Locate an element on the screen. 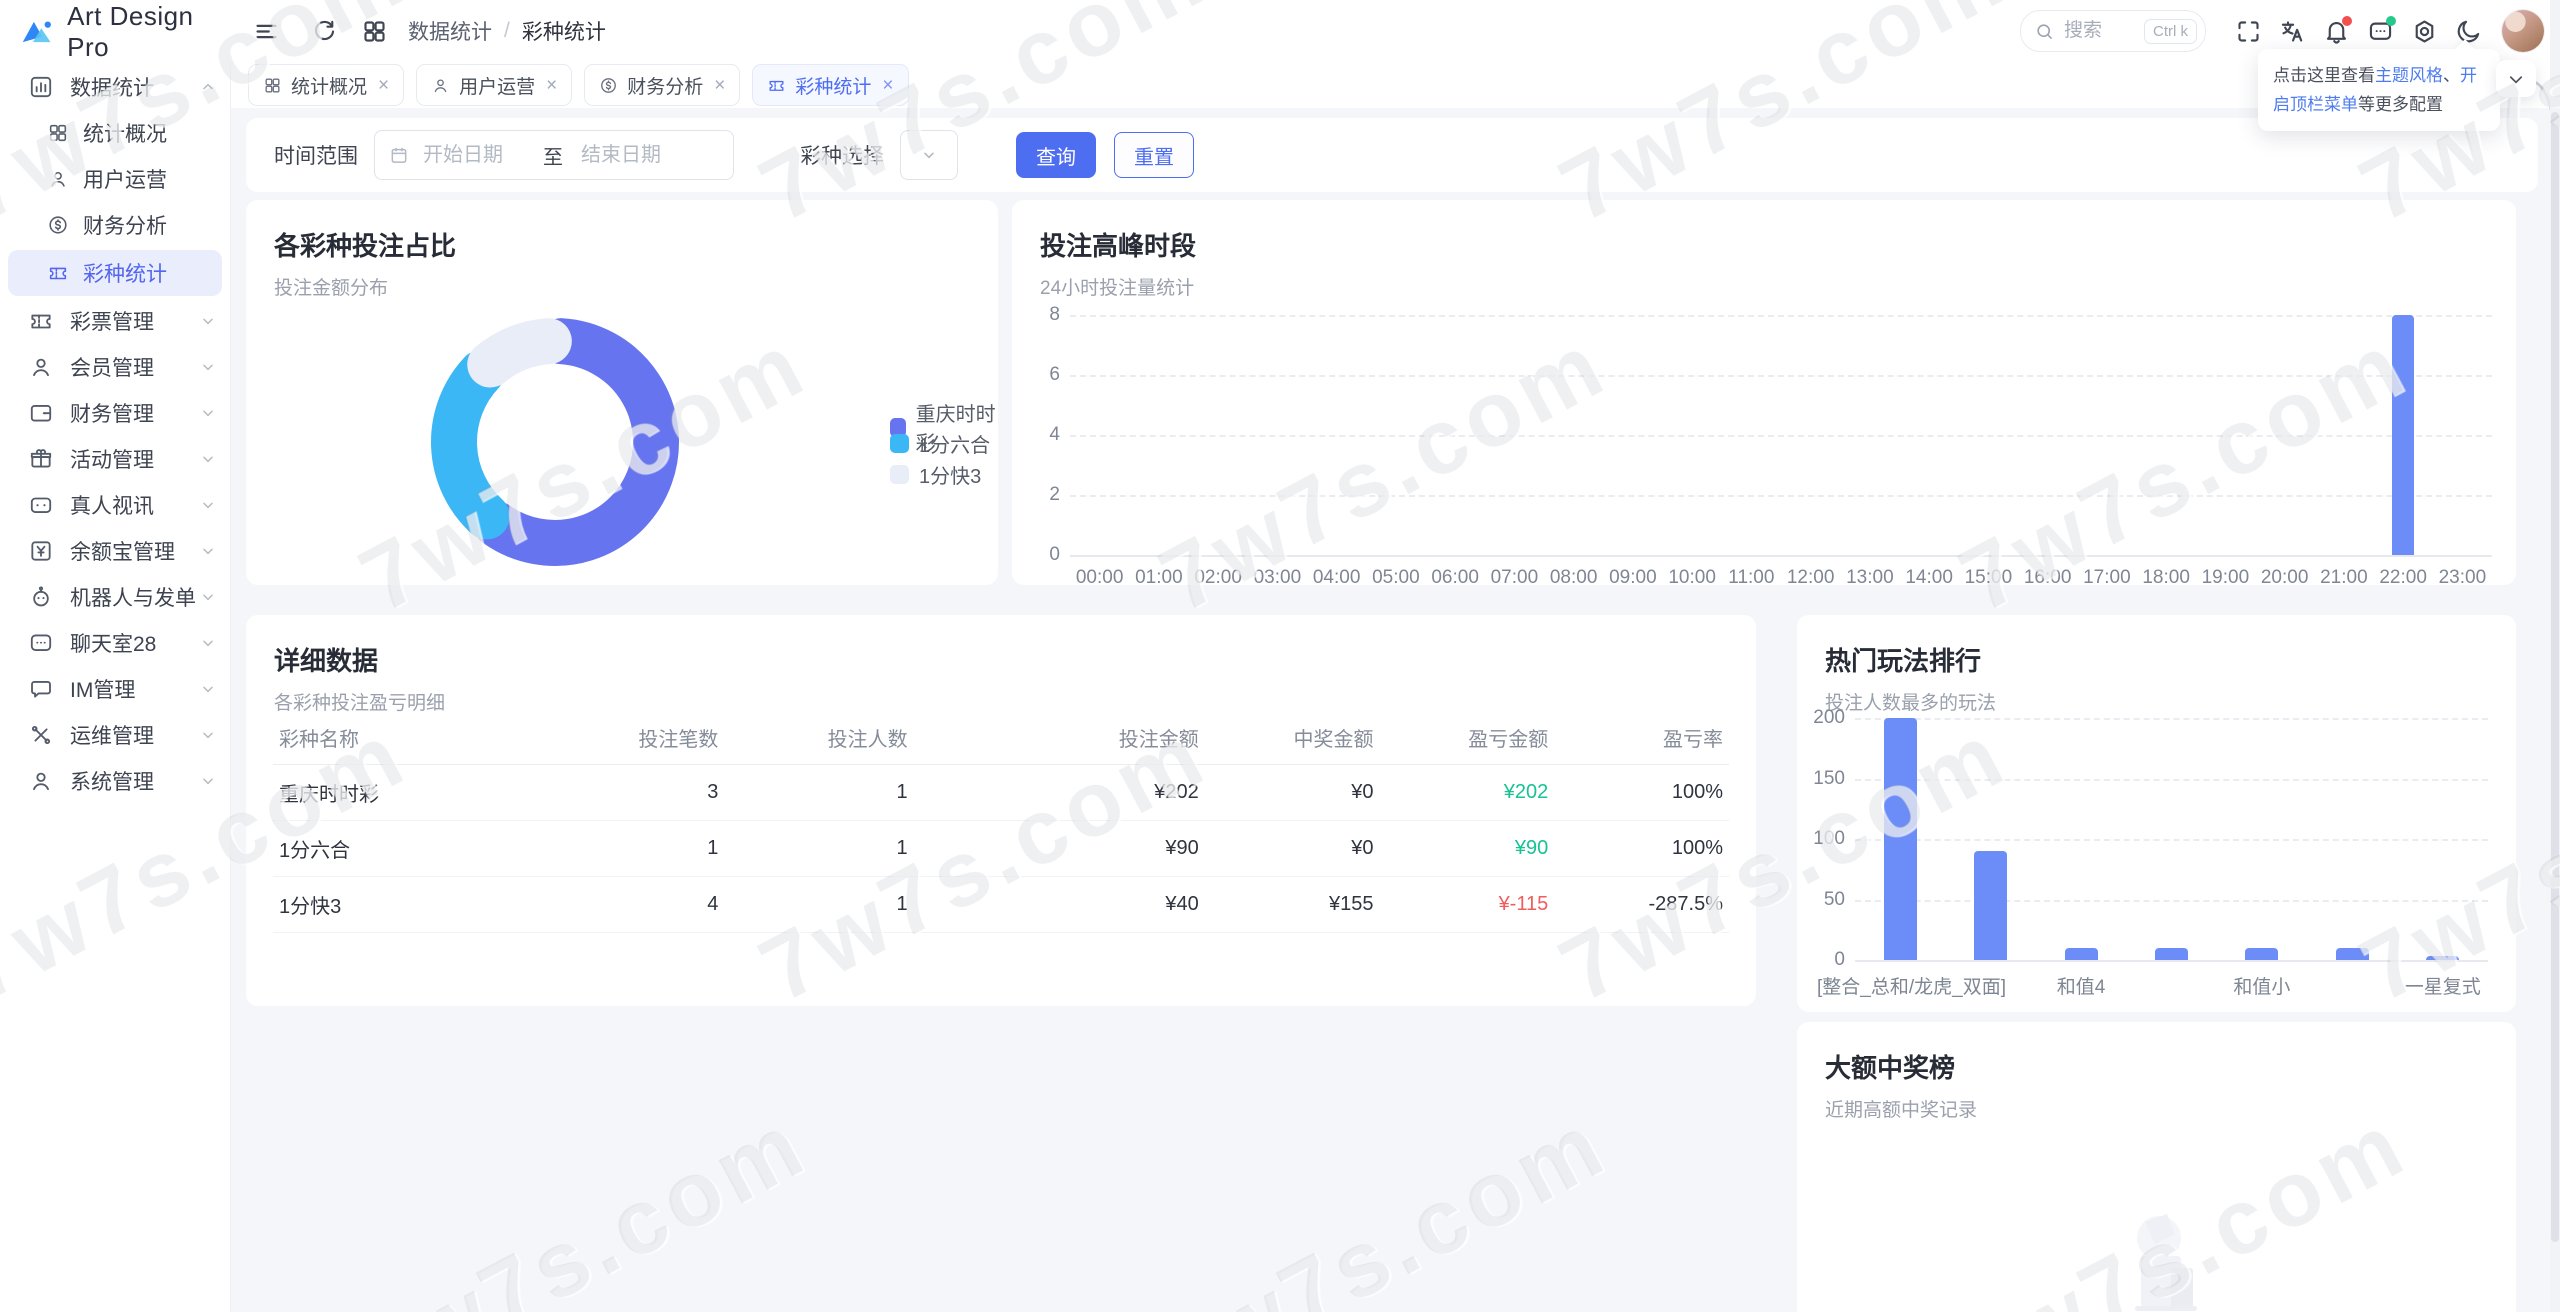 Image resolution: width=2560 pixels, height=1312 pixels. x-axis-tick: 一星复式 is located at coordinates (2442, 987).